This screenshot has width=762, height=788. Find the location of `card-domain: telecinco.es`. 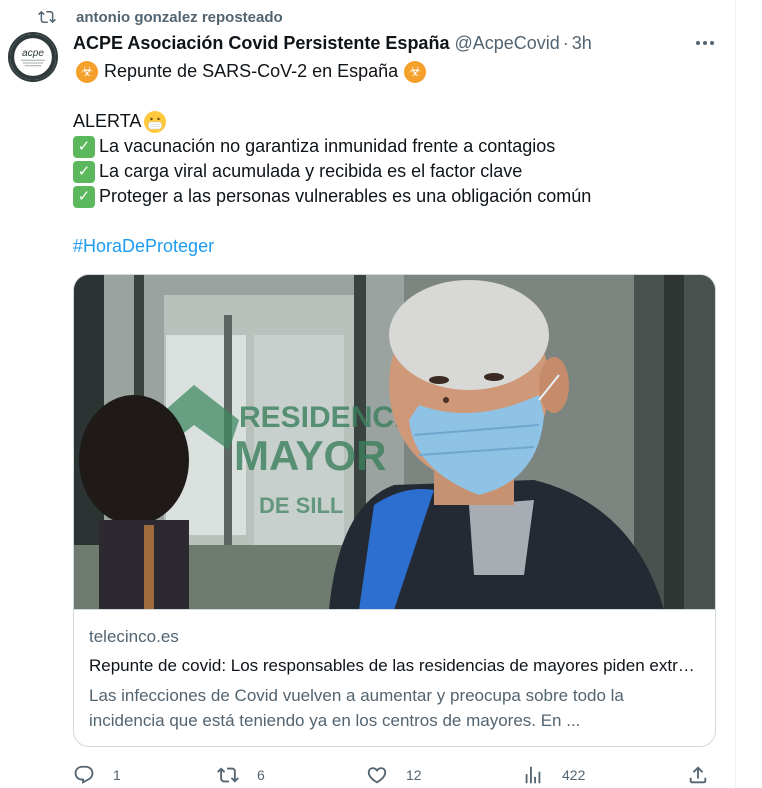

card-domain: telecinco.es is located at coordinates (134, 636).